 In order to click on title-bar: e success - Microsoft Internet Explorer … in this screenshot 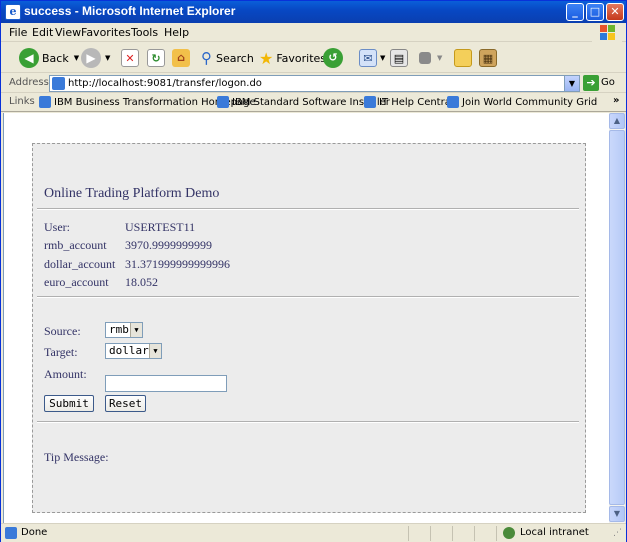, I will do `click(313, 12)`.